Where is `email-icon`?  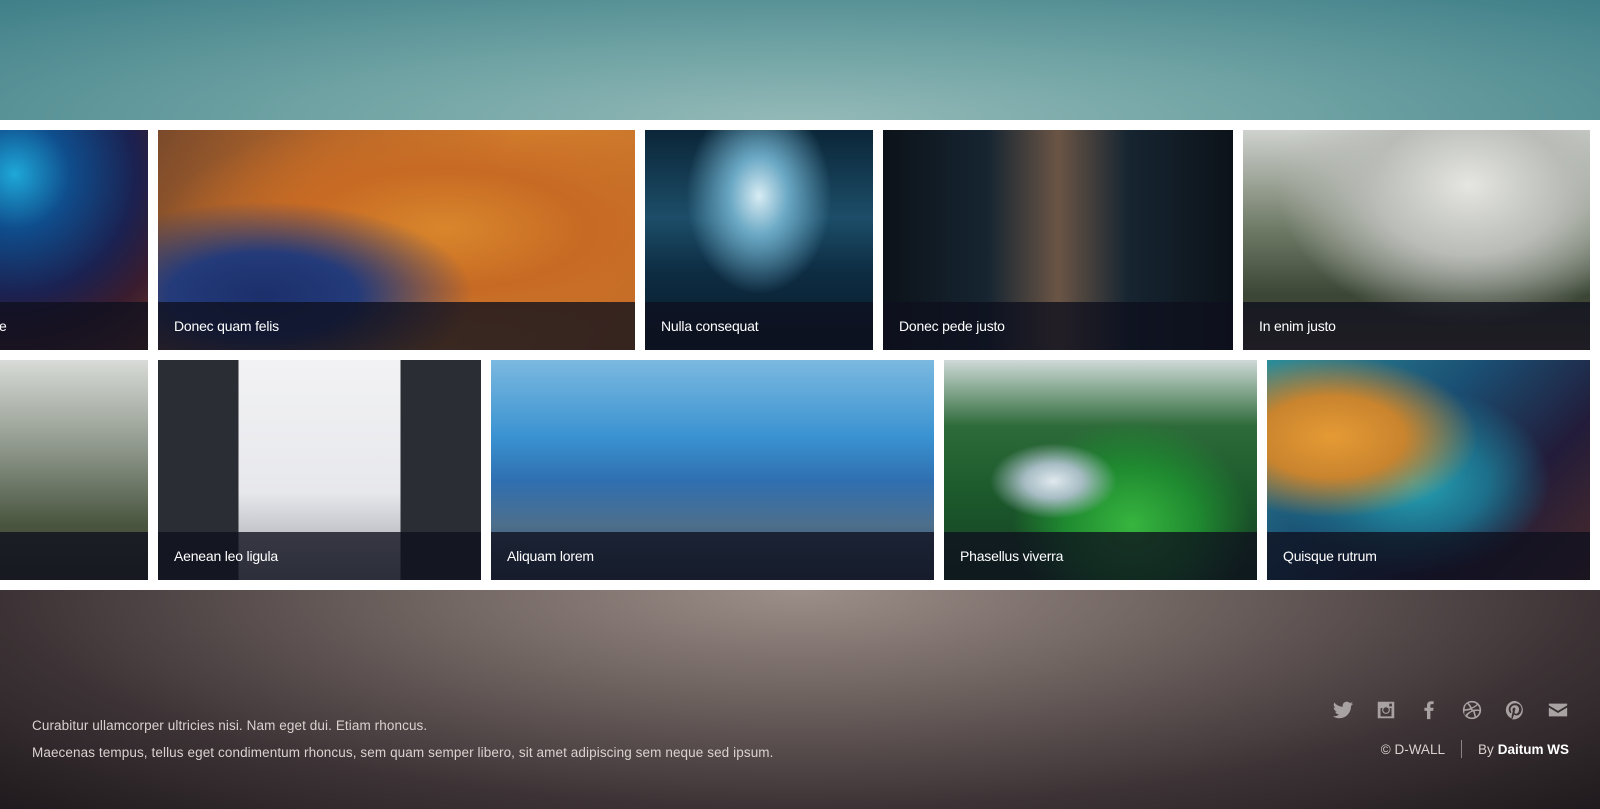 email-icon is located at coordinates (1557, 709).